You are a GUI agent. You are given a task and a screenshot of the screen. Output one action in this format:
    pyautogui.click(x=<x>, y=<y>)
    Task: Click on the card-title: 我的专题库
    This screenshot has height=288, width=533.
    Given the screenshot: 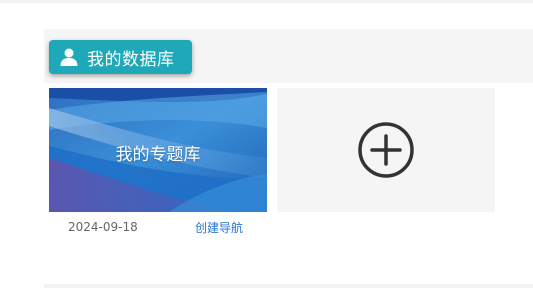 What is the action you would take?
    pyautogui.click(x=158, y=155)
    